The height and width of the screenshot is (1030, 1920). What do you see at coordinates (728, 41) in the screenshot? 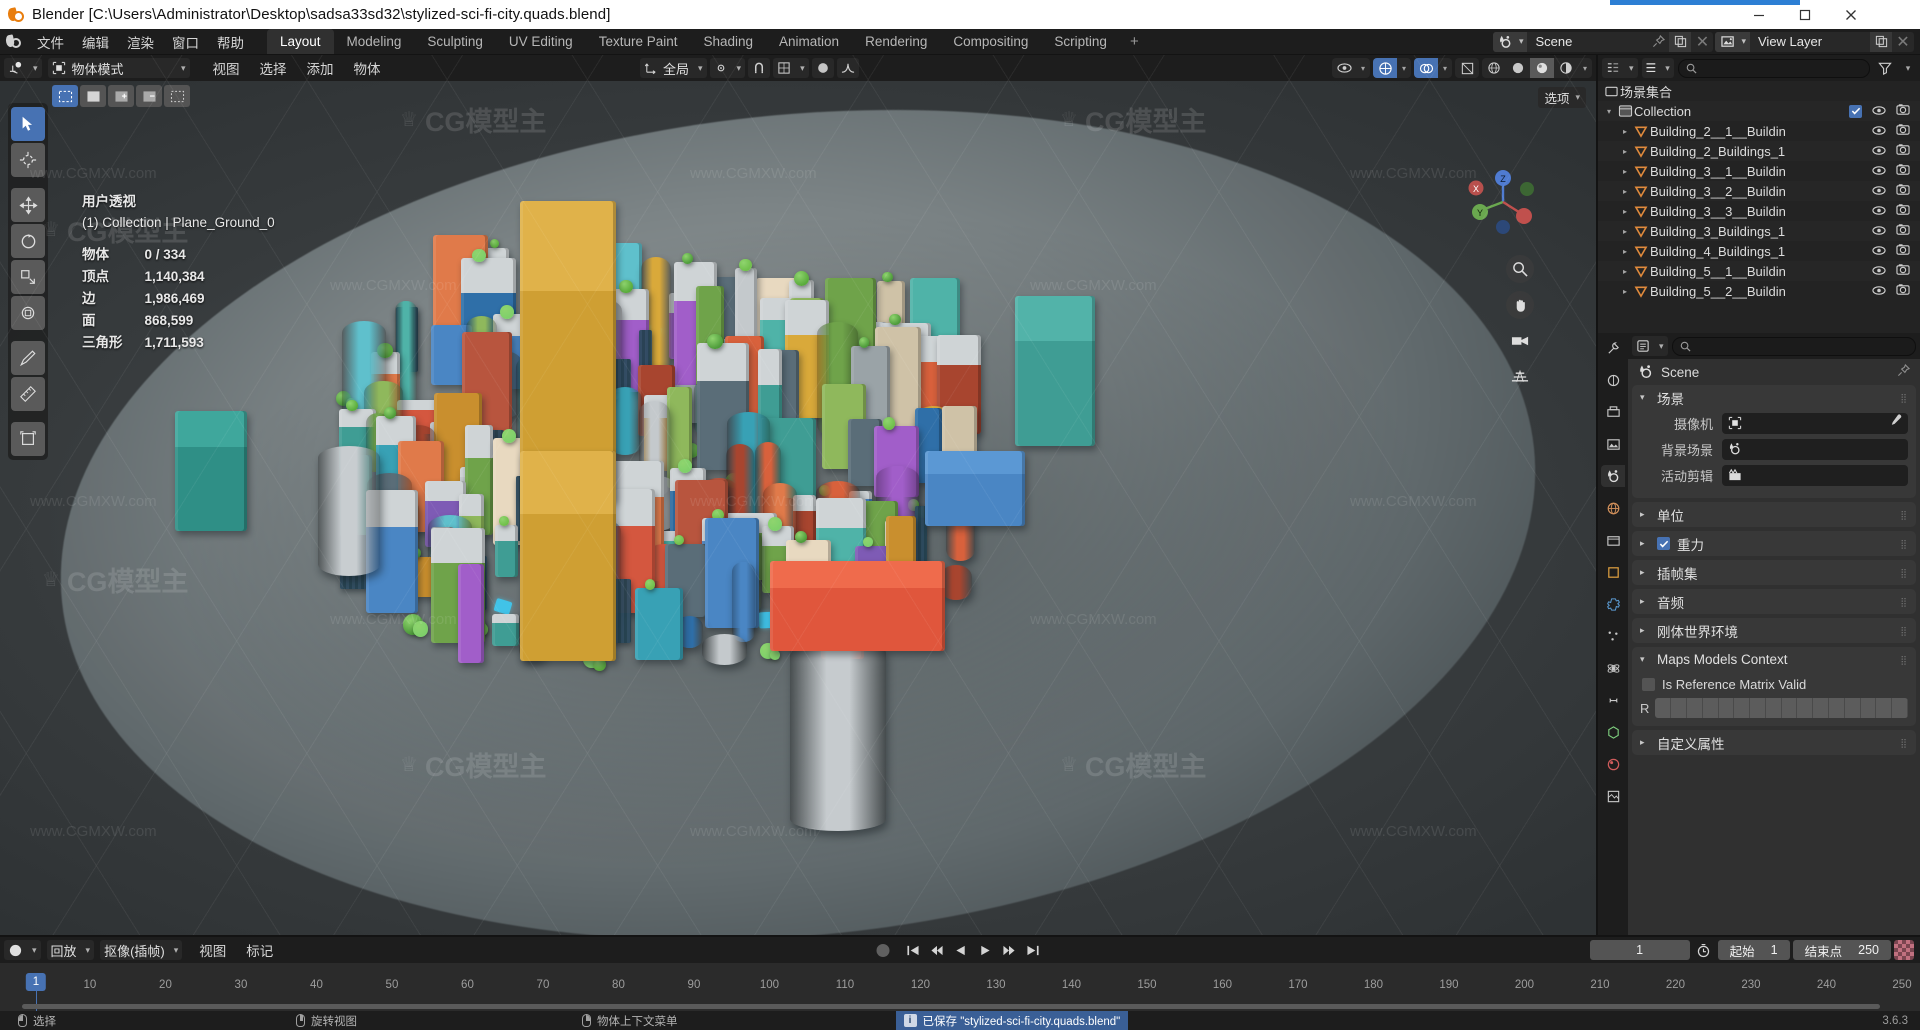
I see `tab-shading: Shading` at bounding box center [728, 41].